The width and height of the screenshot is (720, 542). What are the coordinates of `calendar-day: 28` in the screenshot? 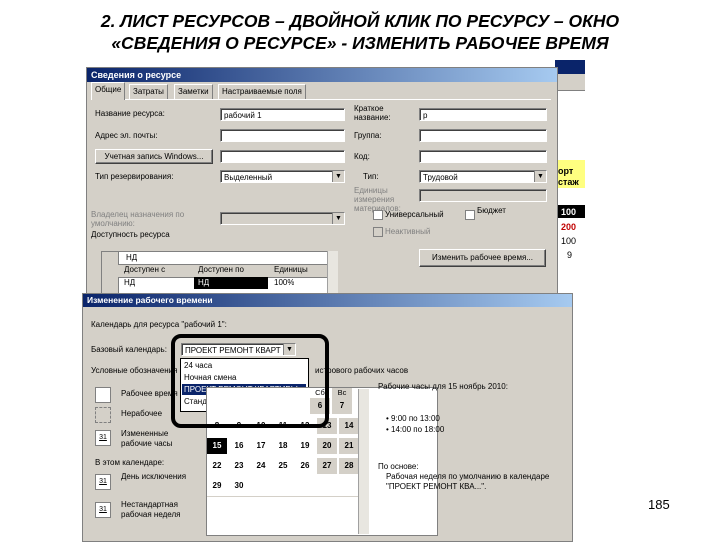 It's located at (349, 466).